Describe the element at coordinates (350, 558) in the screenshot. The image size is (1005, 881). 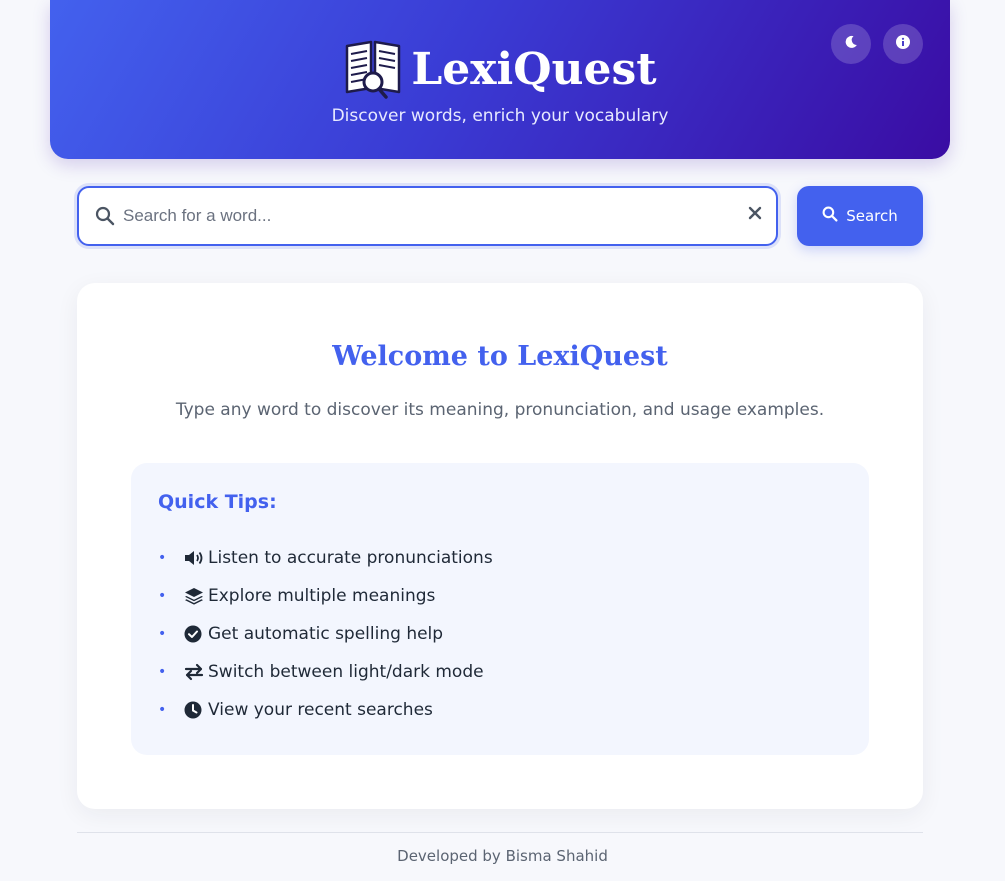
I see `tip-label: Listen to accurate pronunciations` at that location.